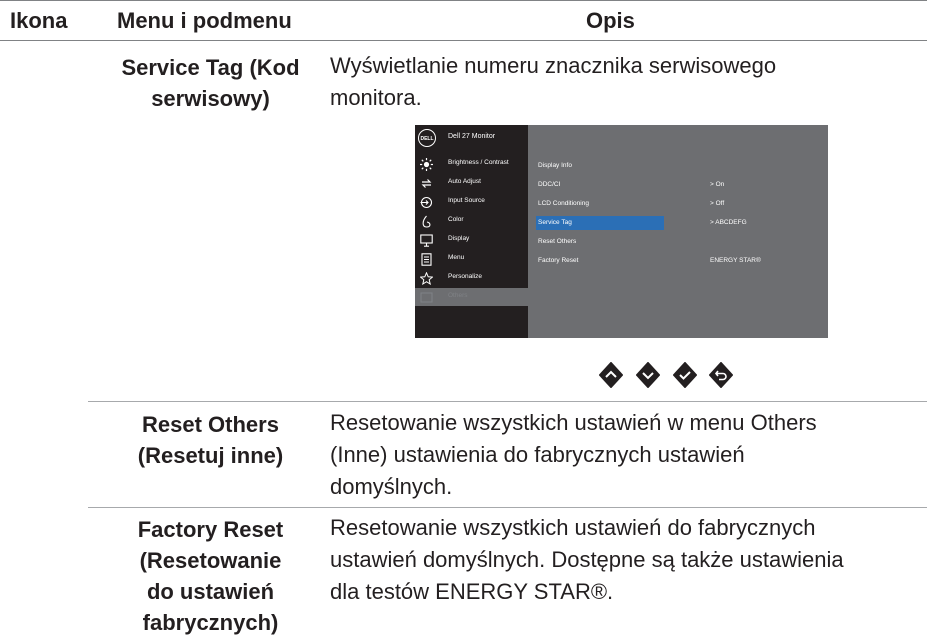 The width and height of the screenshot is (927, 640). Describe the element at coordinates (376, 97) in the screenshot. I see `desc-line: monitora.` at that location.